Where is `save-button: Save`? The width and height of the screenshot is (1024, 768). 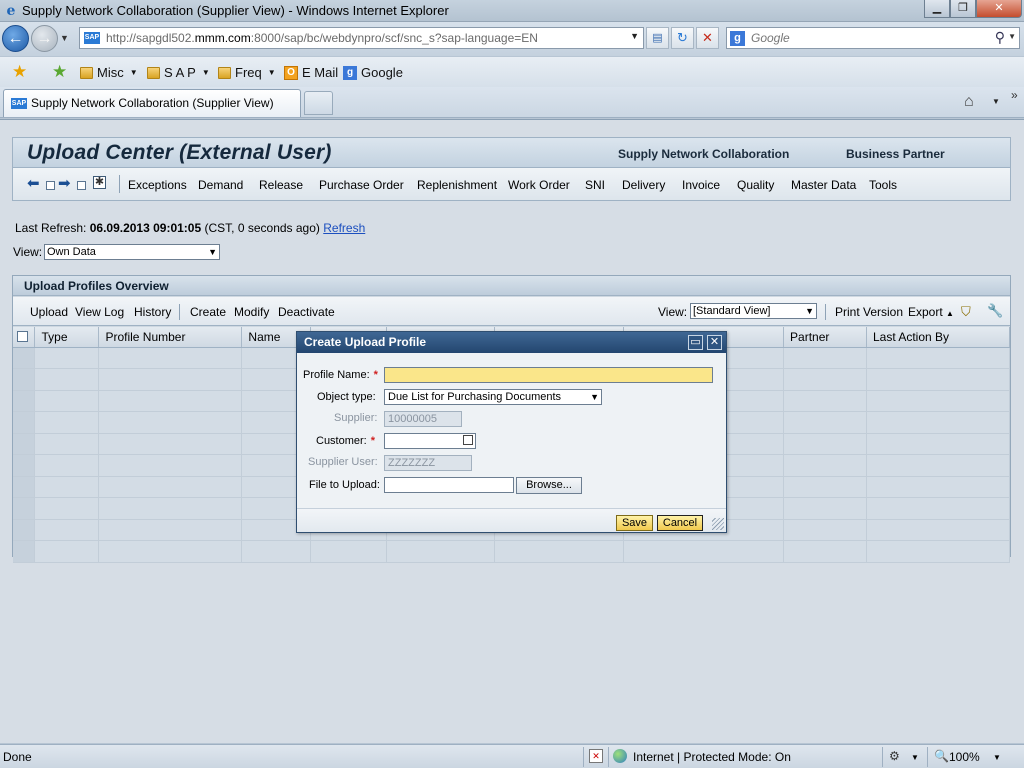
save-button: Save is located at coordinates (634, 523).